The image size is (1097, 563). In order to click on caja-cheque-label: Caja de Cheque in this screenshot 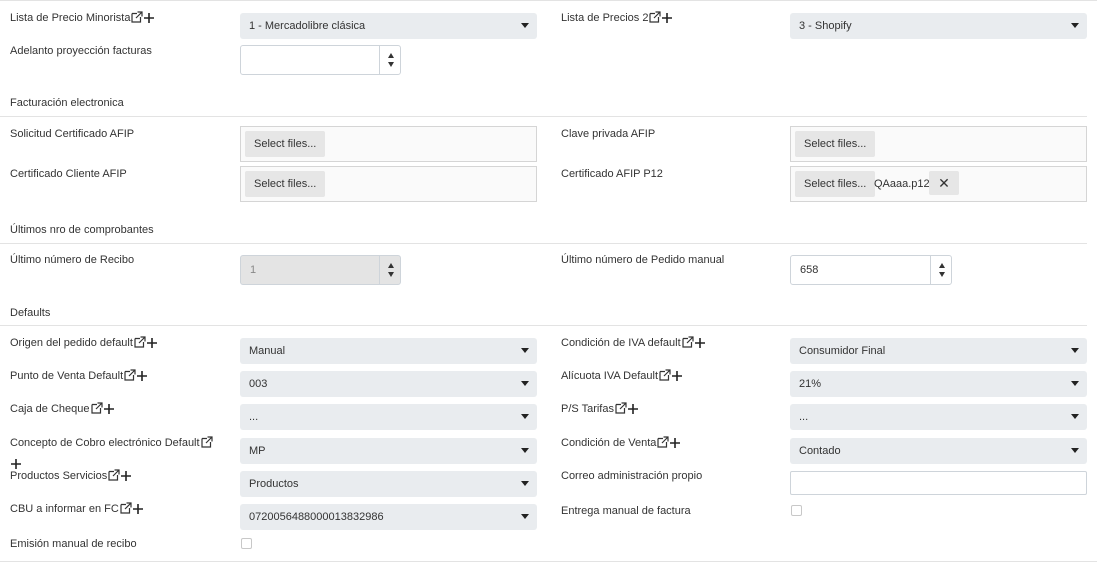, I will do `click(62, 409)`.